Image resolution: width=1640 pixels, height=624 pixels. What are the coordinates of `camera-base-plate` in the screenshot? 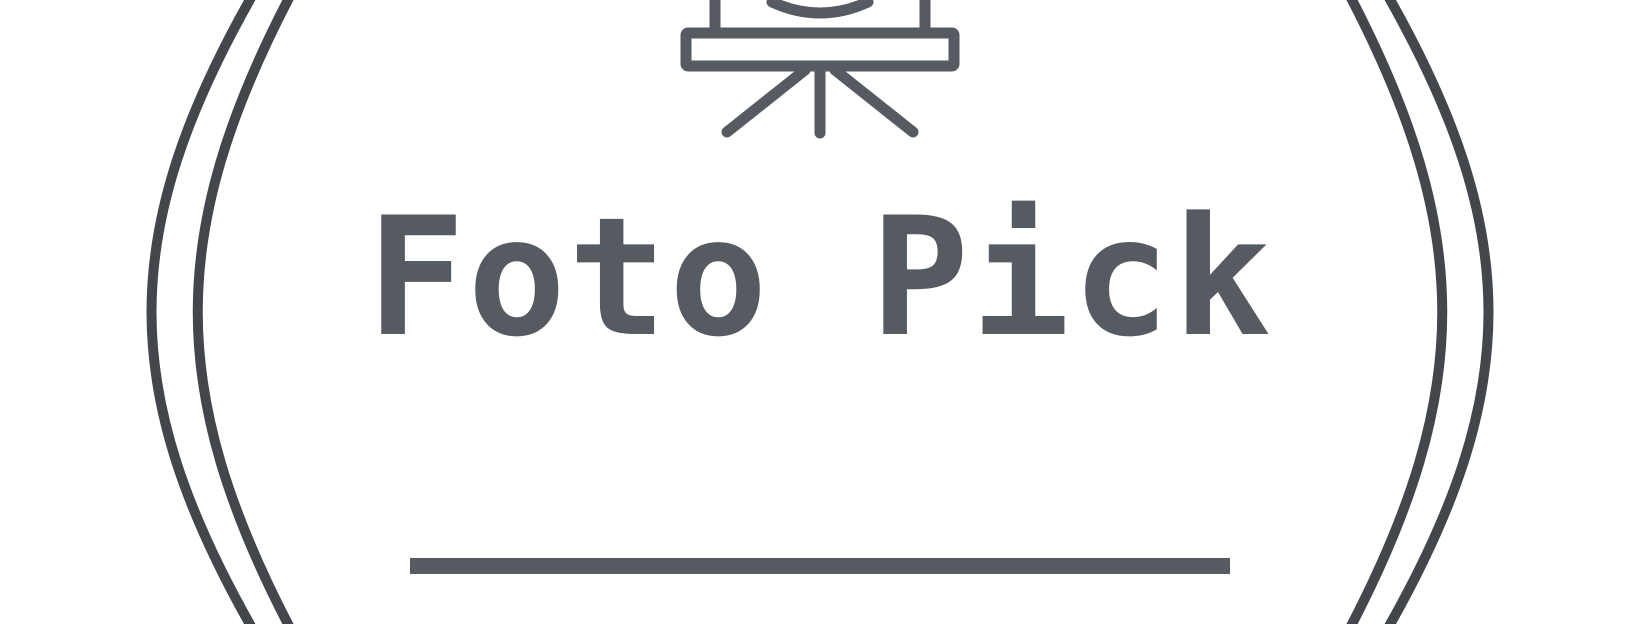 It's located at (820, 49).